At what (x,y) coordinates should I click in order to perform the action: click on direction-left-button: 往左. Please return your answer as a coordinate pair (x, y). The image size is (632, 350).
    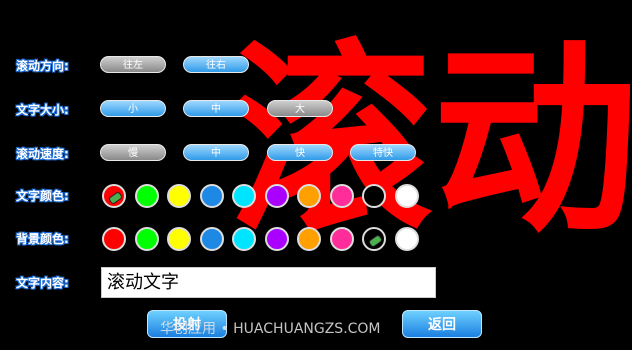
    Looking at the image, I should click on (133, 64).